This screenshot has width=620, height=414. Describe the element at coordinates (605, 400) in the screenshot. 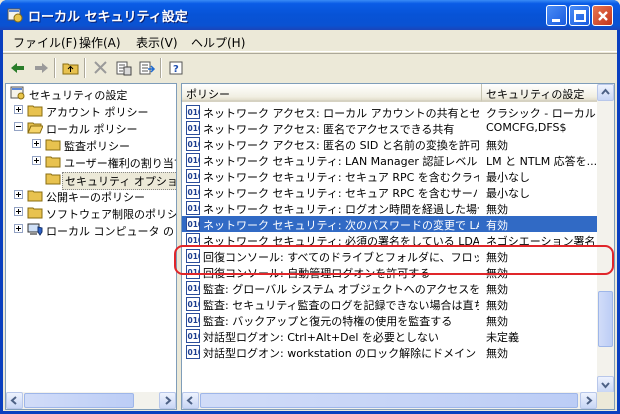

I see `scrollbar-corner` at that location.